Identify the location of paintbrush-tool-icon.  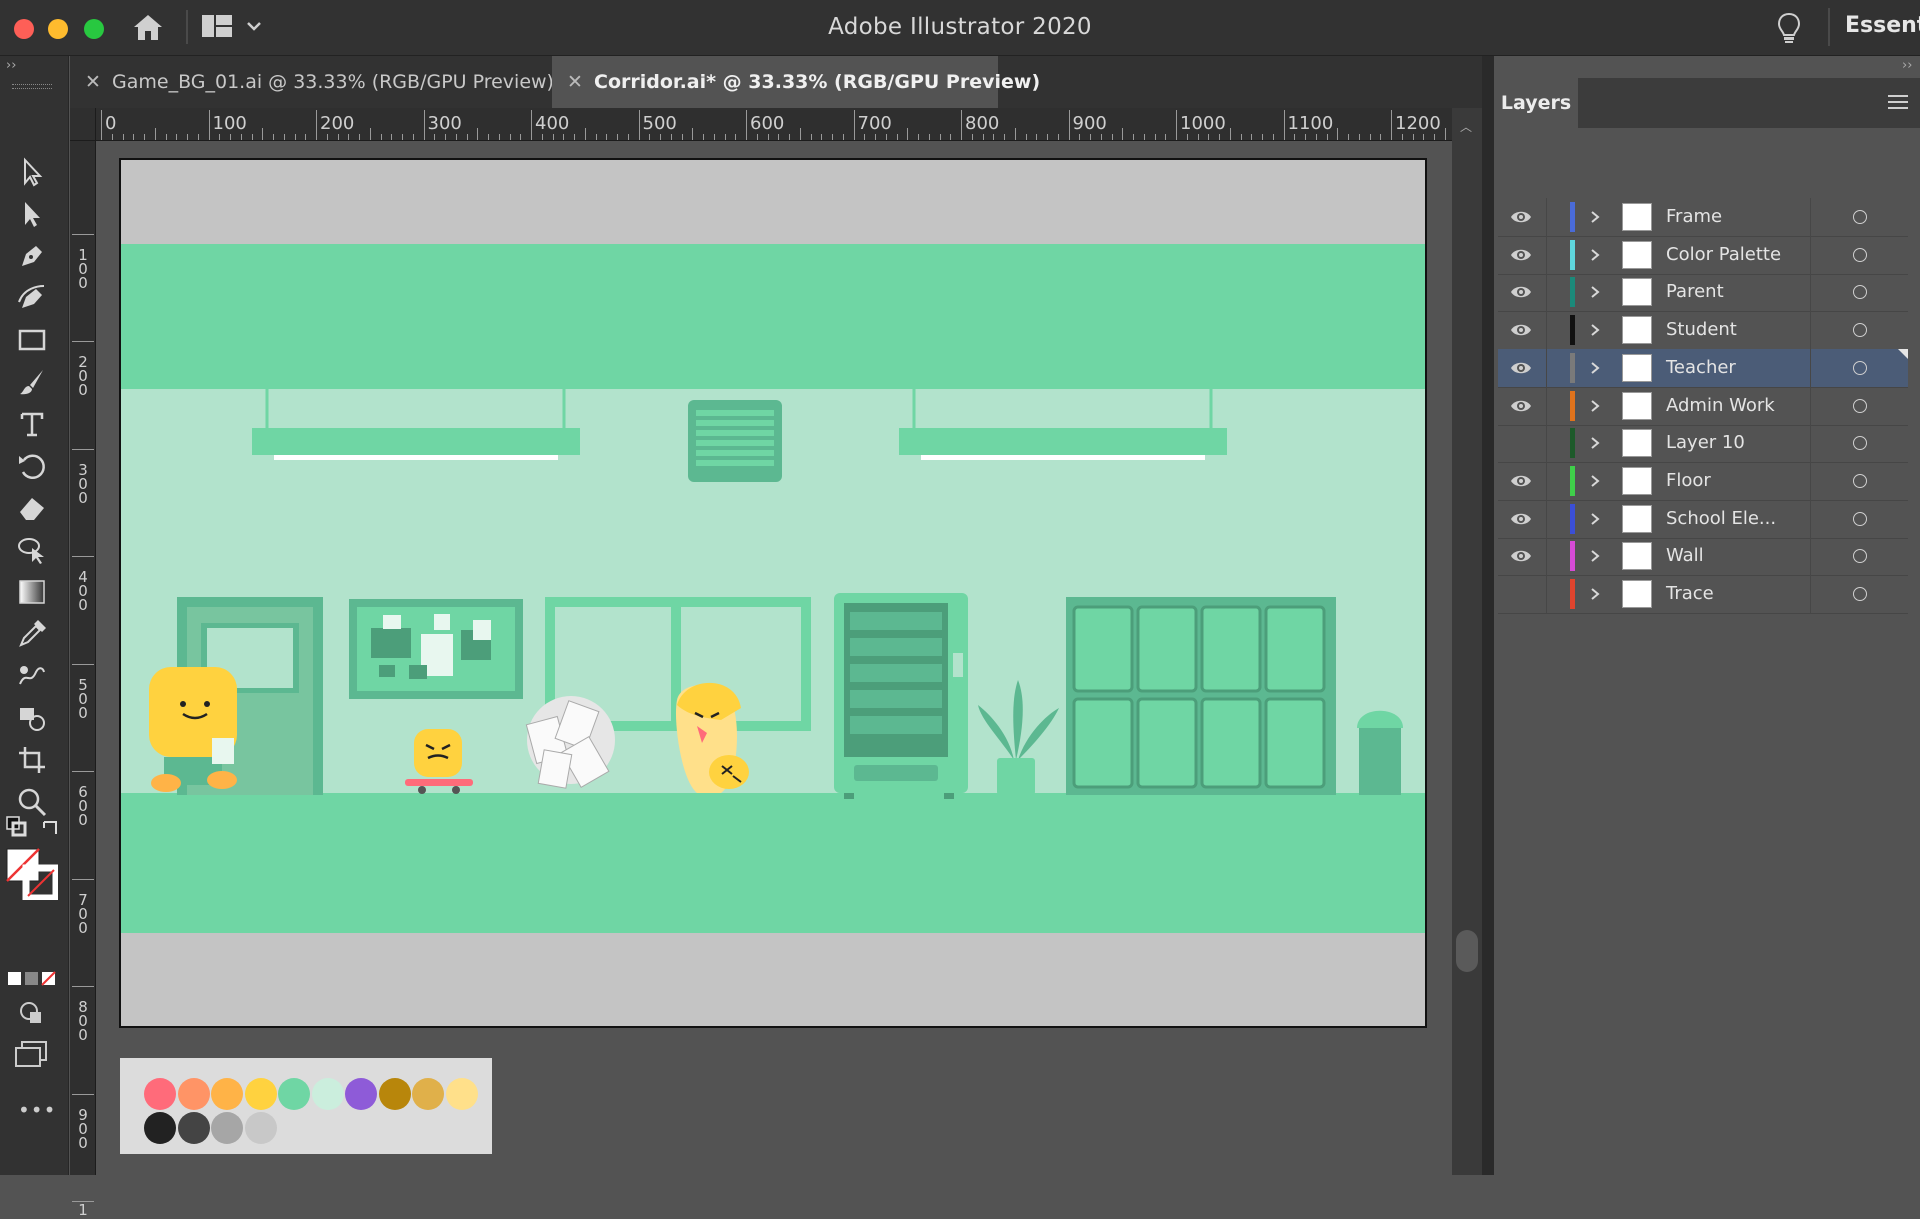
(32, 382).